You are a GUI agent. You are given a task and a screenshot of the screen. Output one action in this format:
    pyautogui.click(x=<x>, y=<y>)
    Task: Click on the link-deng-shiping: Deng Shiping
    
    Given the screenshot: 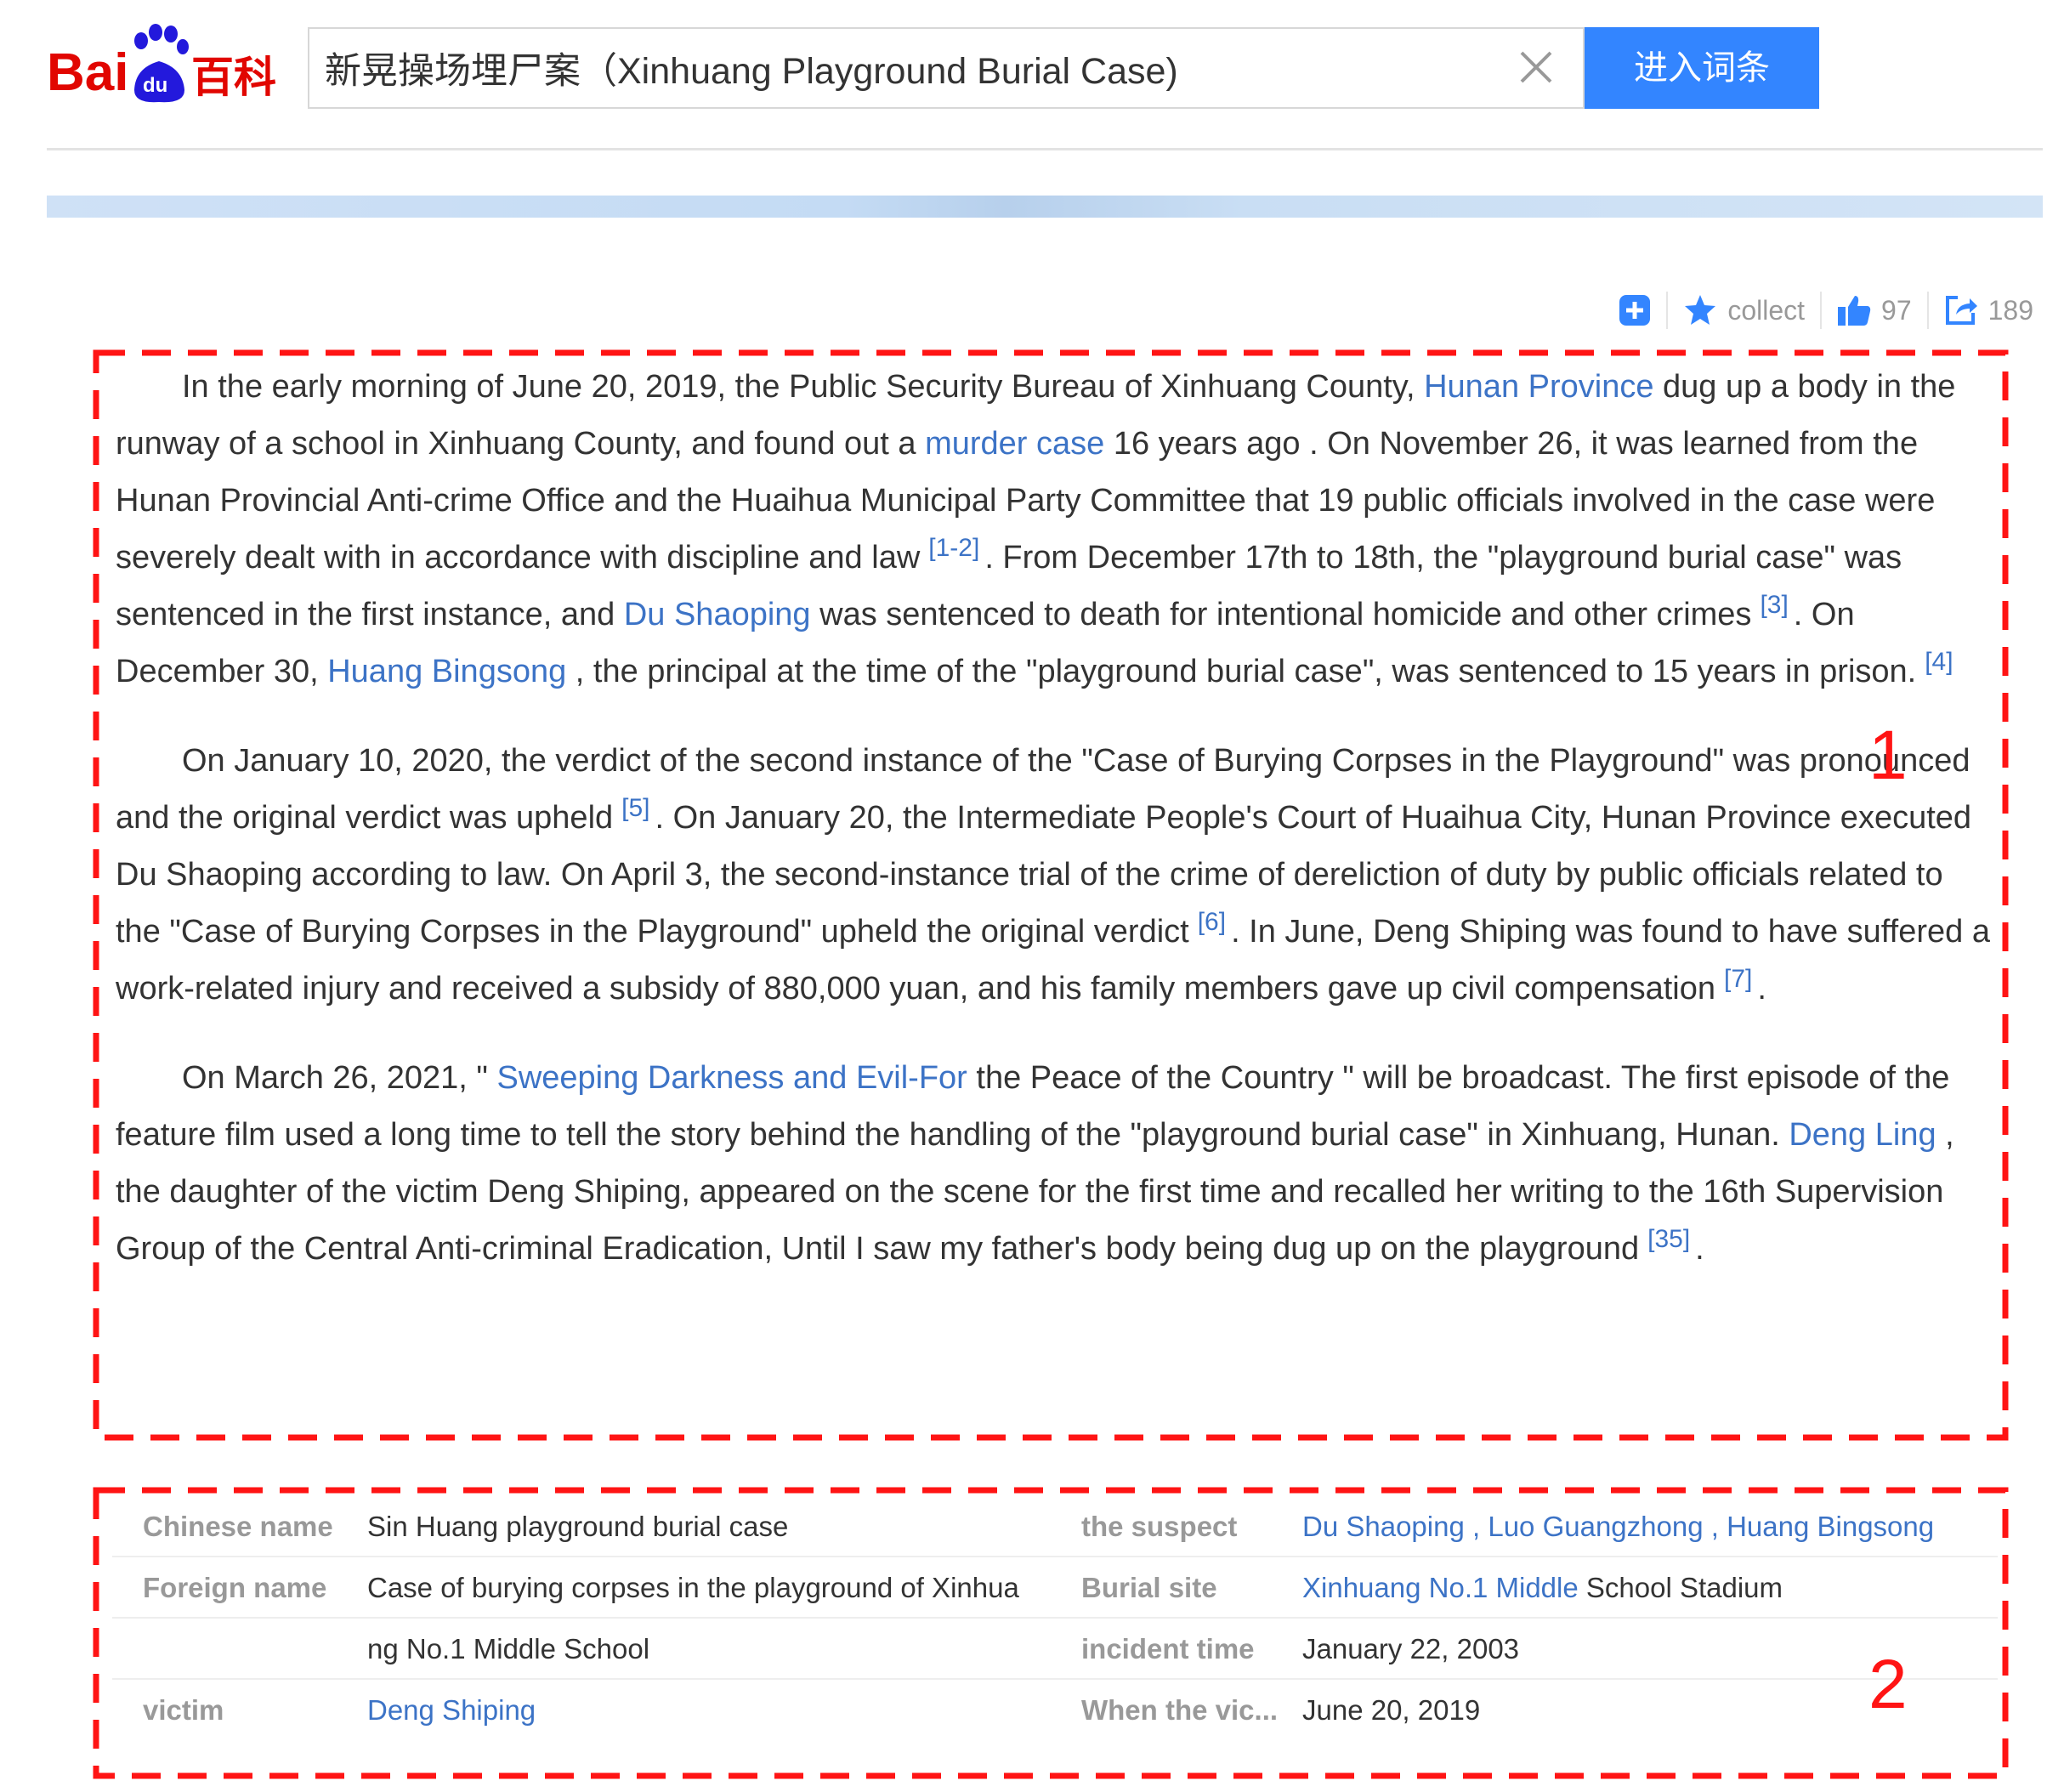 What is the action you would take?
    pyautogui.click(x=720, y=1710)
    